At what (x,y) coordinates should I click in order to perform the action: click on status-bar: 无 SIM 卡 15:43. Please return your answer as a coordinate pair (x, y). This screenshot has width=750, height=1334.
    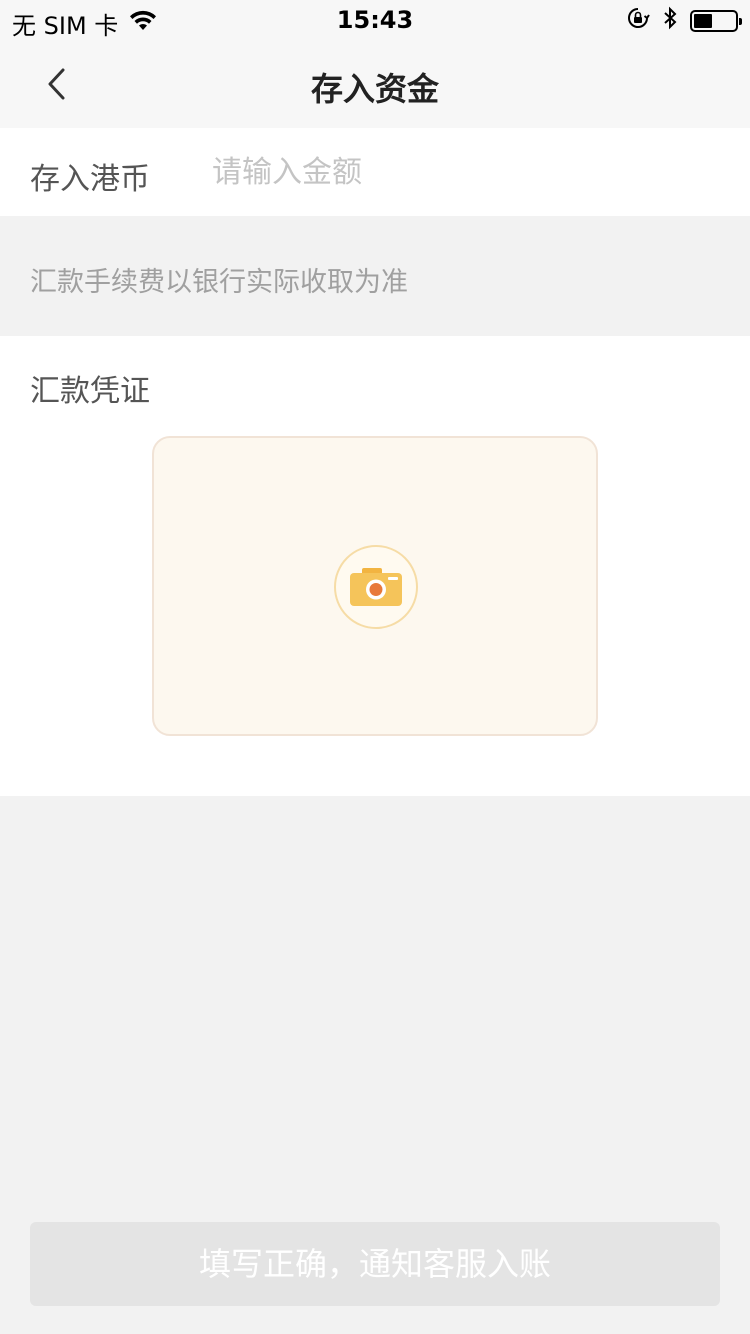
    Looking at the image, I should click on (375, 20).